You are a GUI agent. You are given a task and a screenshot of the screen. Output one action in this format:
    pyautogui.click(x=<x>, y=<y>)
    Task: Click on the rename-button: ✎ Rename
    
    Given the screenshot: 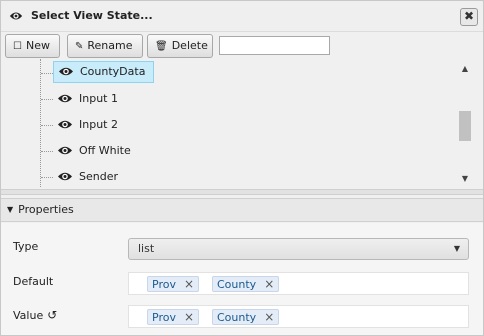 What is the action you would take?
    pyautogui.click(x=105, y=46)
    